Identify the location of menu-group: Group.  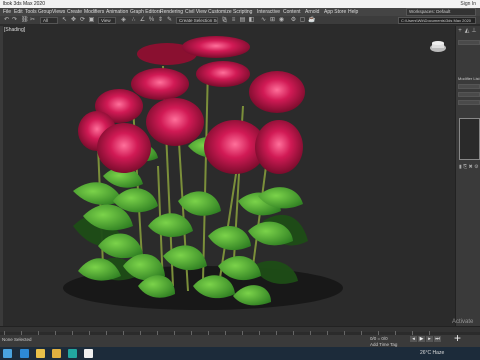
(45, 12).